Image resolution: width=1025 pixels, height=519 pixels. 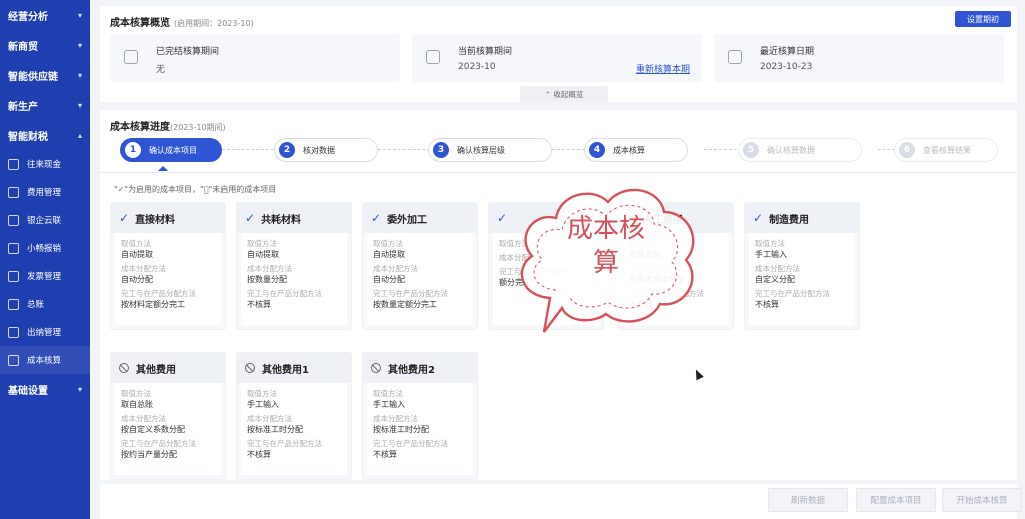 What do you see at coordinates (982, 500) in the screenshot?
I see `start-costing-button: 开始成本核算` at bounding box center [982, 500].